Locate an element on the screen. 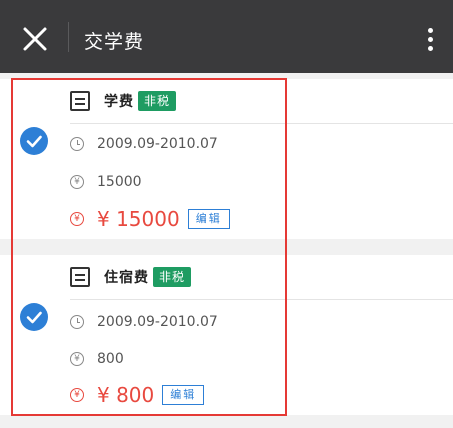  item-name-row: 学费 非税 is located at coordinates (123, 101).